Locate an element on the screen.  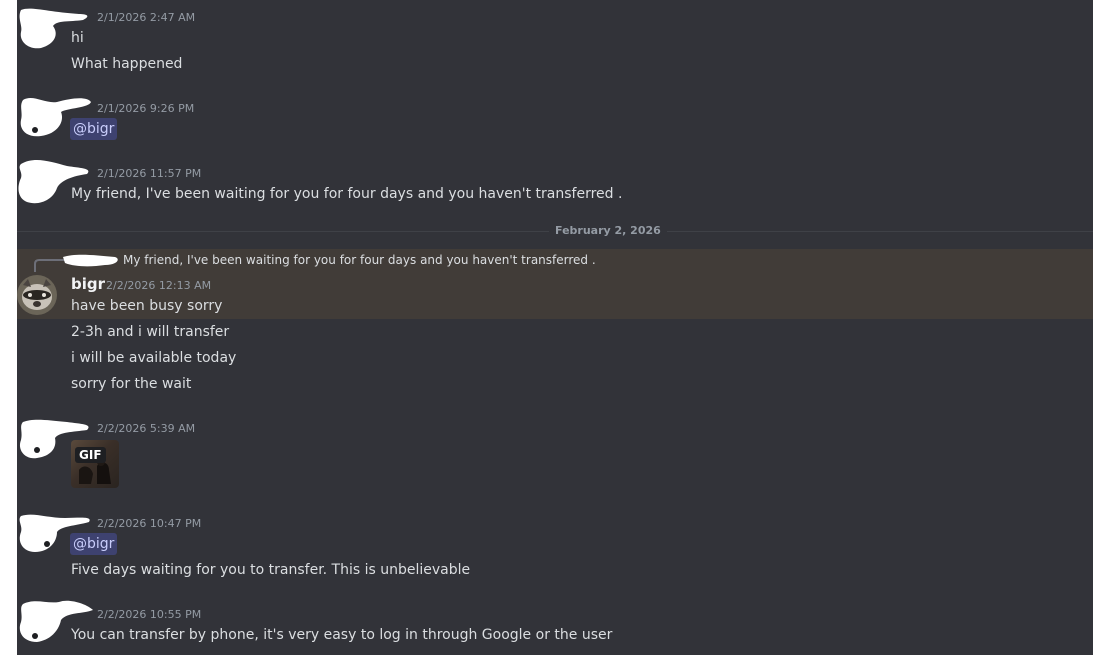
gif-badge: GIF is located at coordinates (90, 455).